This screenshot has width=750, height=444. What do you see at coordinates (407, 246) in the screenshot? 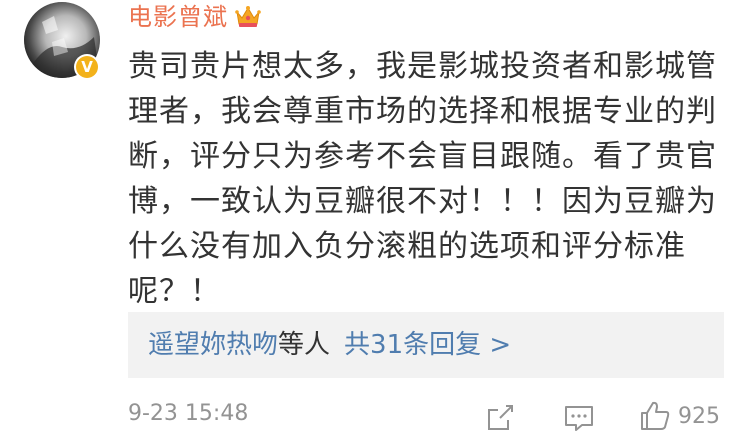
I see `comment-text-line: 什么没有加入负分滚粗的选项和评分标准` at bounding box center [407, 246].